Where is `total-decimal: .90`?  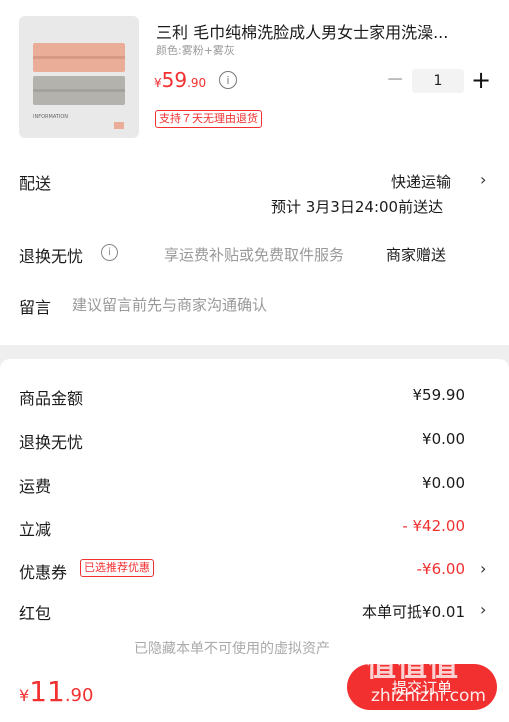 total-decimal: .90 is located at coordinates (79, 695).